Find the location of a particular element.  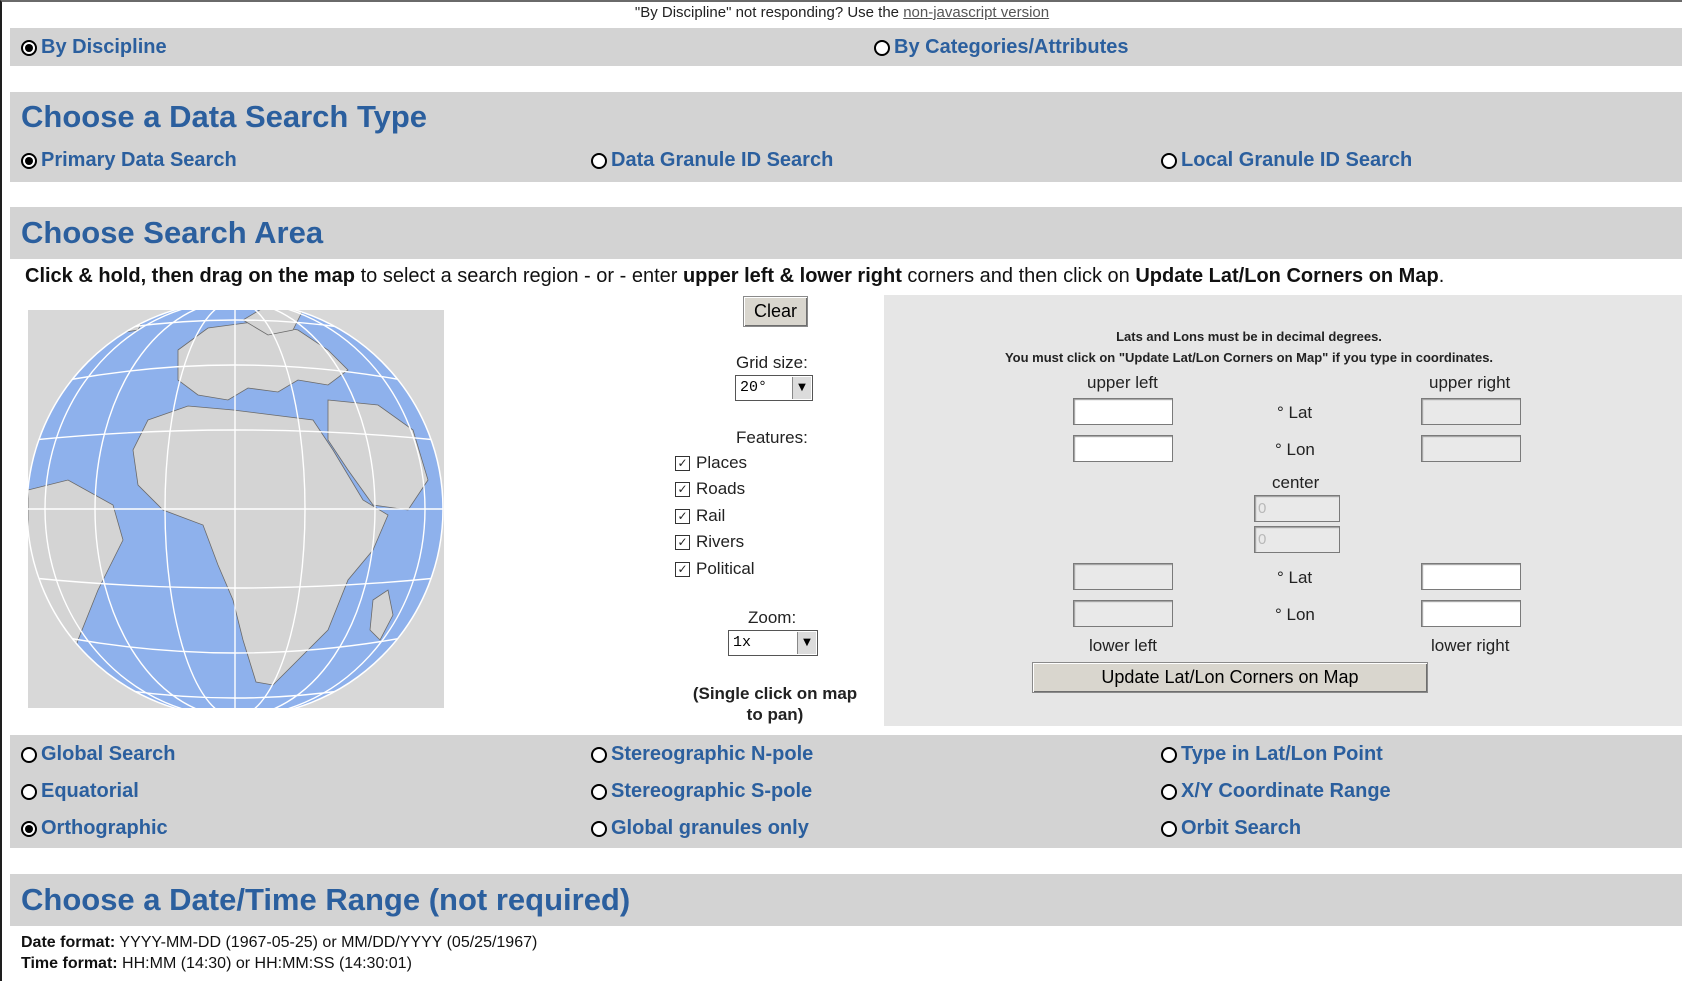

section-heading: Choose Search Area is located at coordinates (172, 232).